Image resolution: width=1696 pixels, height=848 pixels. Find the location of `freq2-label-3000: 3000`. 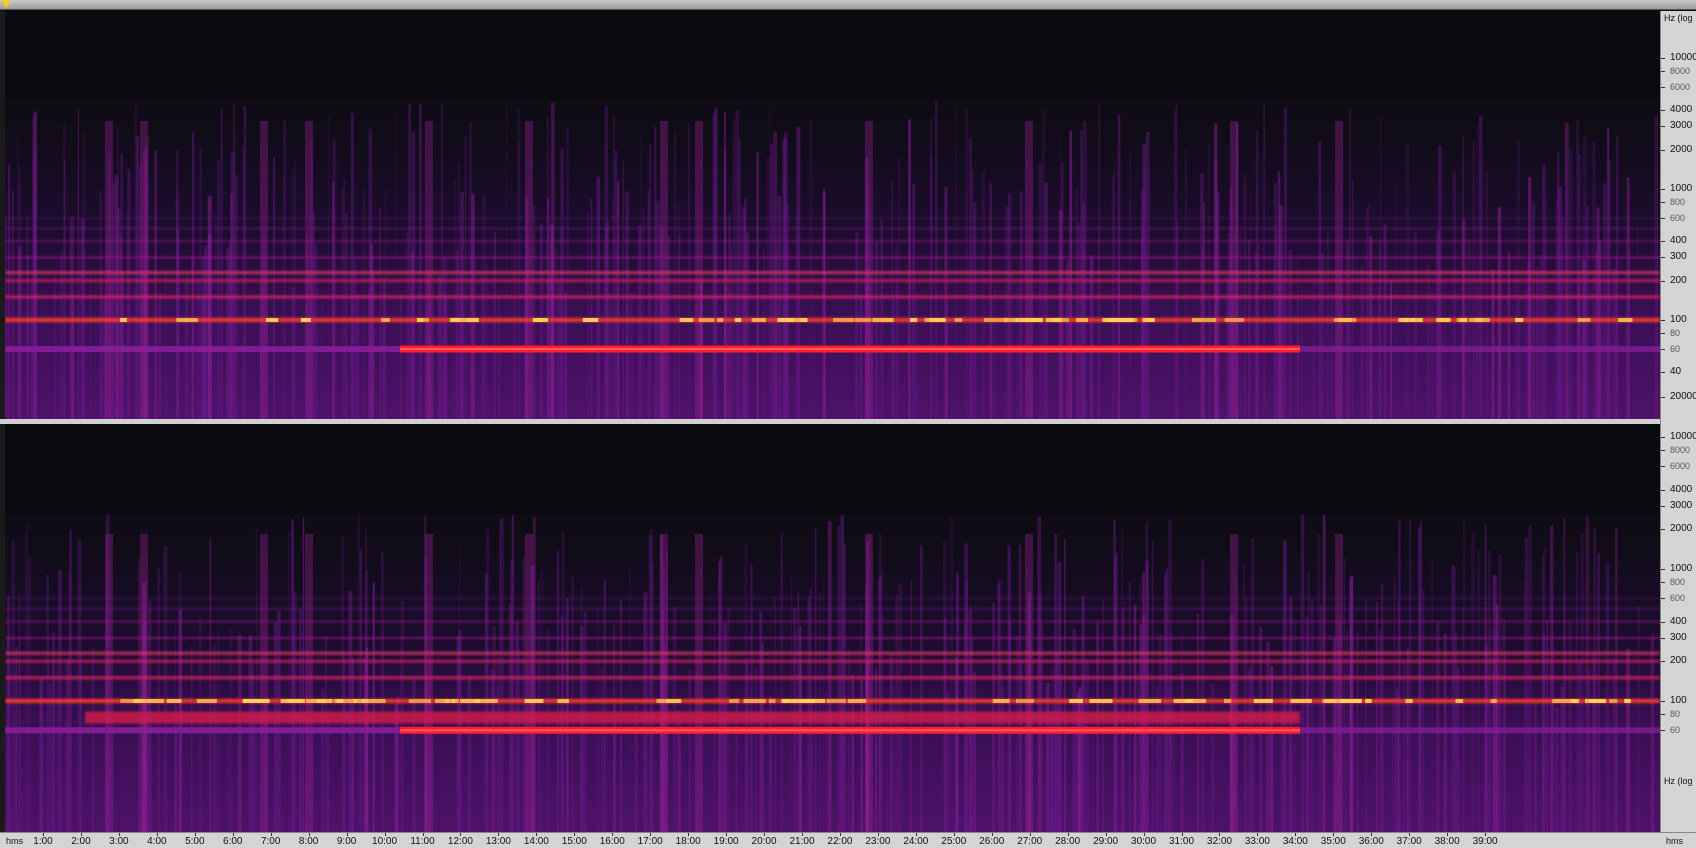

freq2-label-3000: 3000 is located at coordinates (1681, 506).